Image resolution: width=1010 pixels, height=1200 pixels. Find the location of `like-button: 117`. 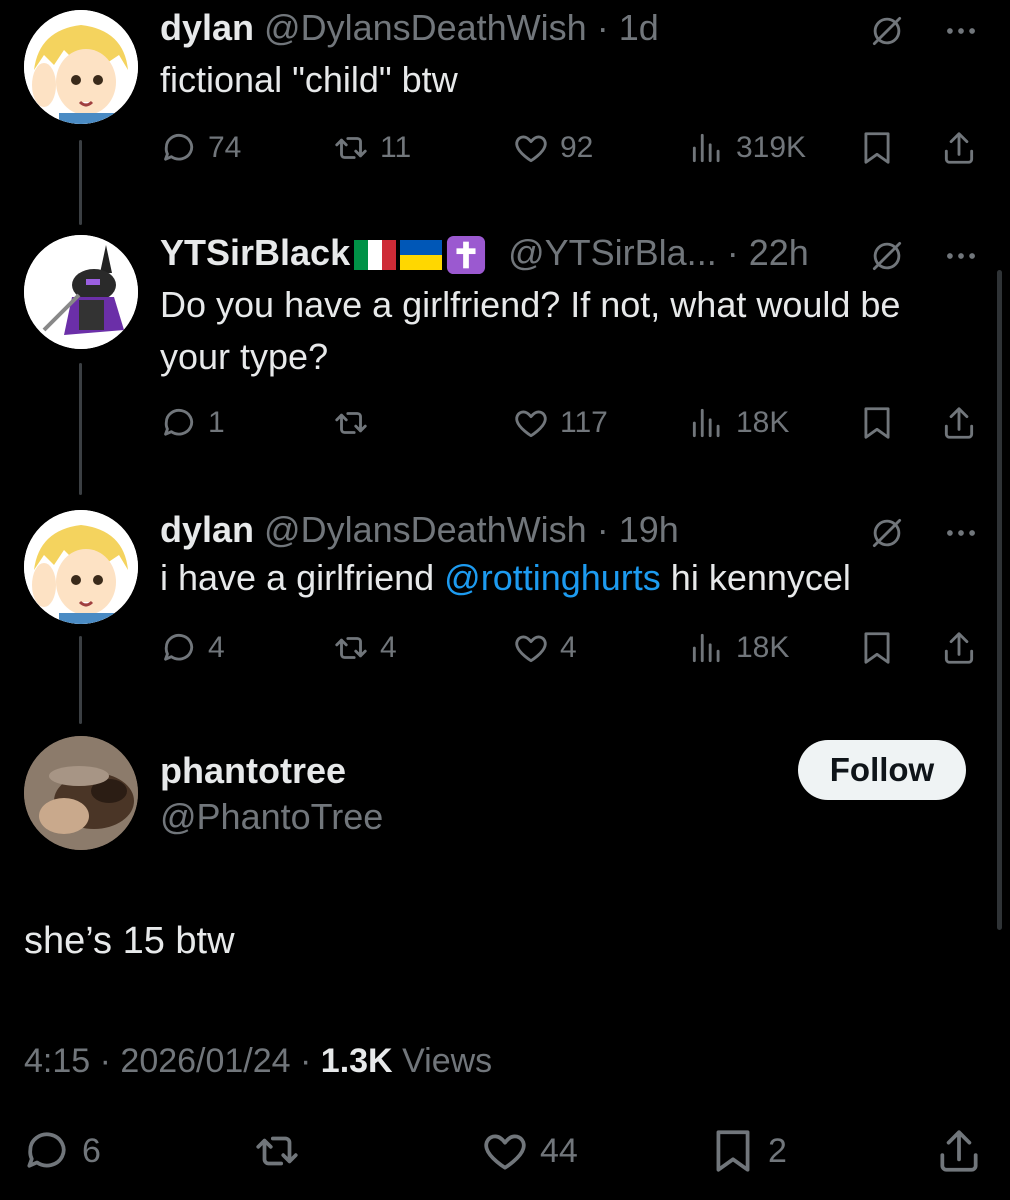

like-button: 117 is located at coordinates (560, 423).